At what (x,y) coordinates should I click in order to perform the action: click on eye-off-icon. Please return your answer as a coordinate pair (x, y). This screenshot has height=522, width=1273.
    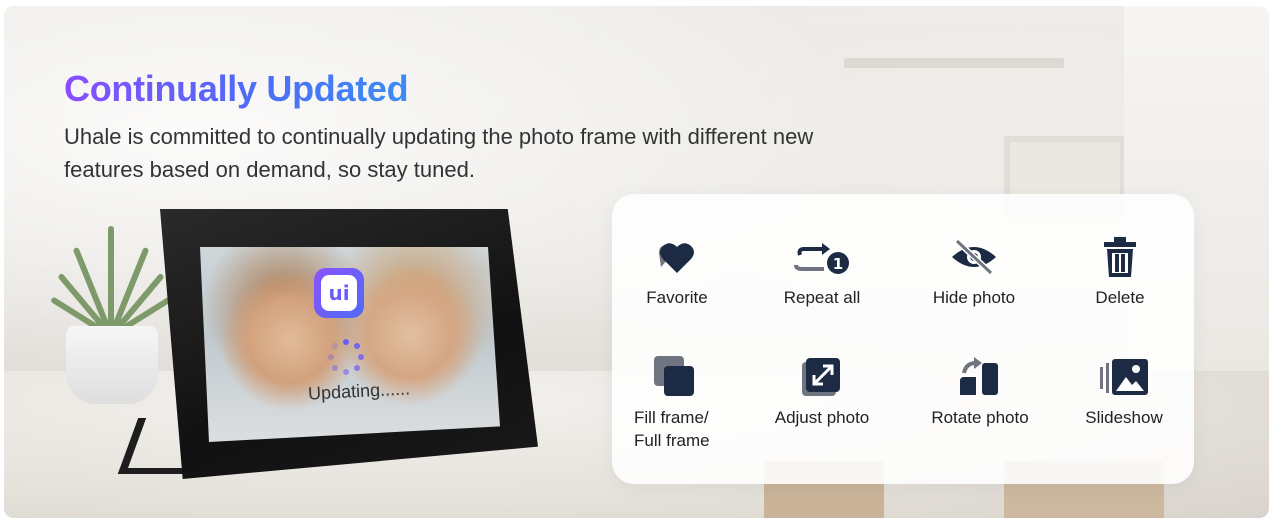
    Looking at the image, I should click on (974, 257).